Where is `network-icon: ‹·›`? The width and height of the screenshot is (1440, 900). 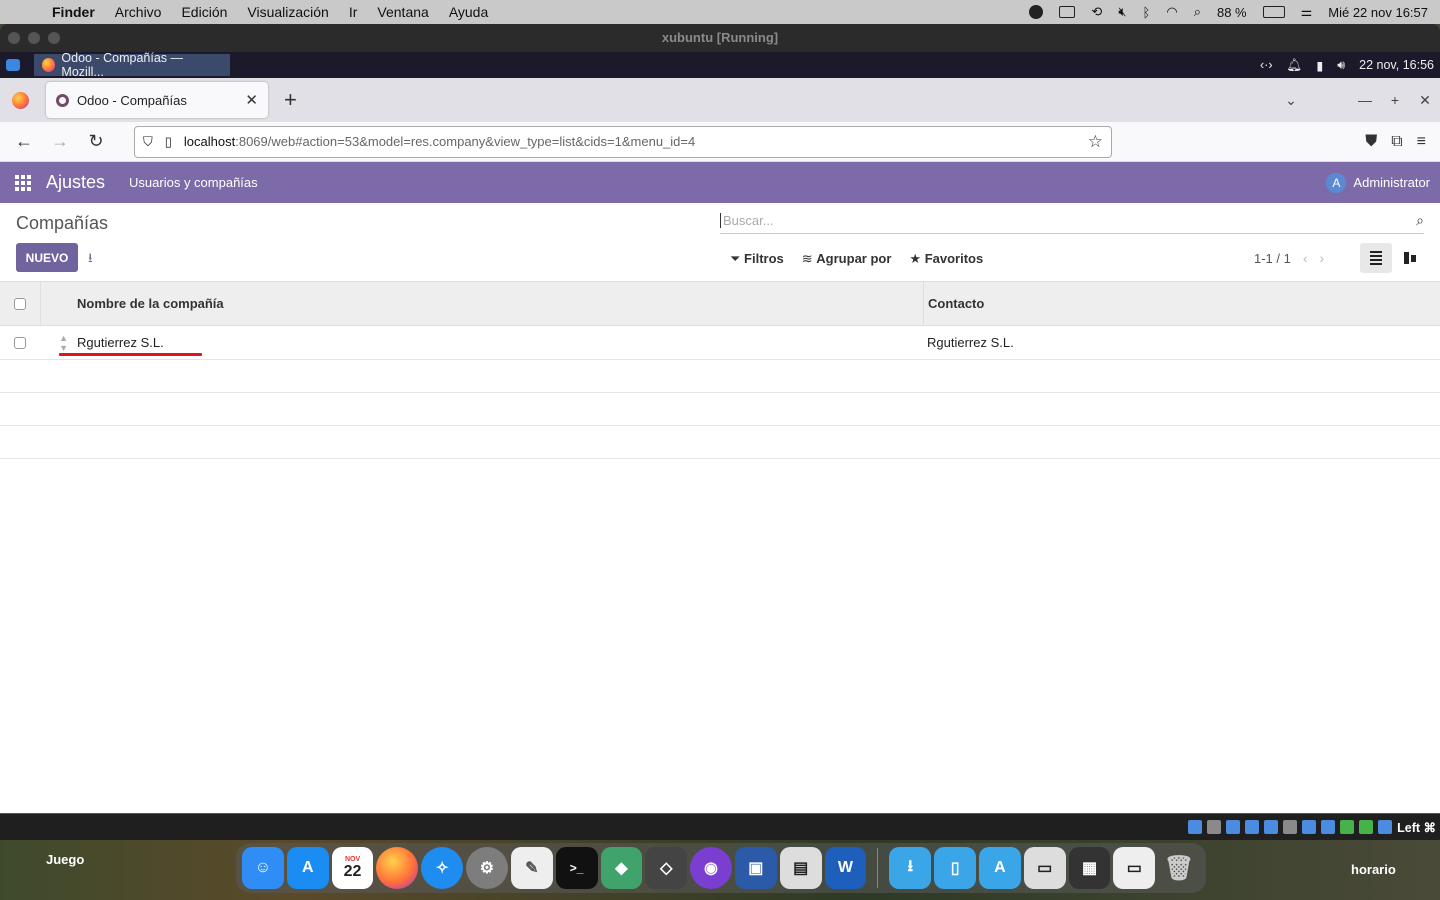
network-icon: ‹·› is located at coordinates (1266, 65).